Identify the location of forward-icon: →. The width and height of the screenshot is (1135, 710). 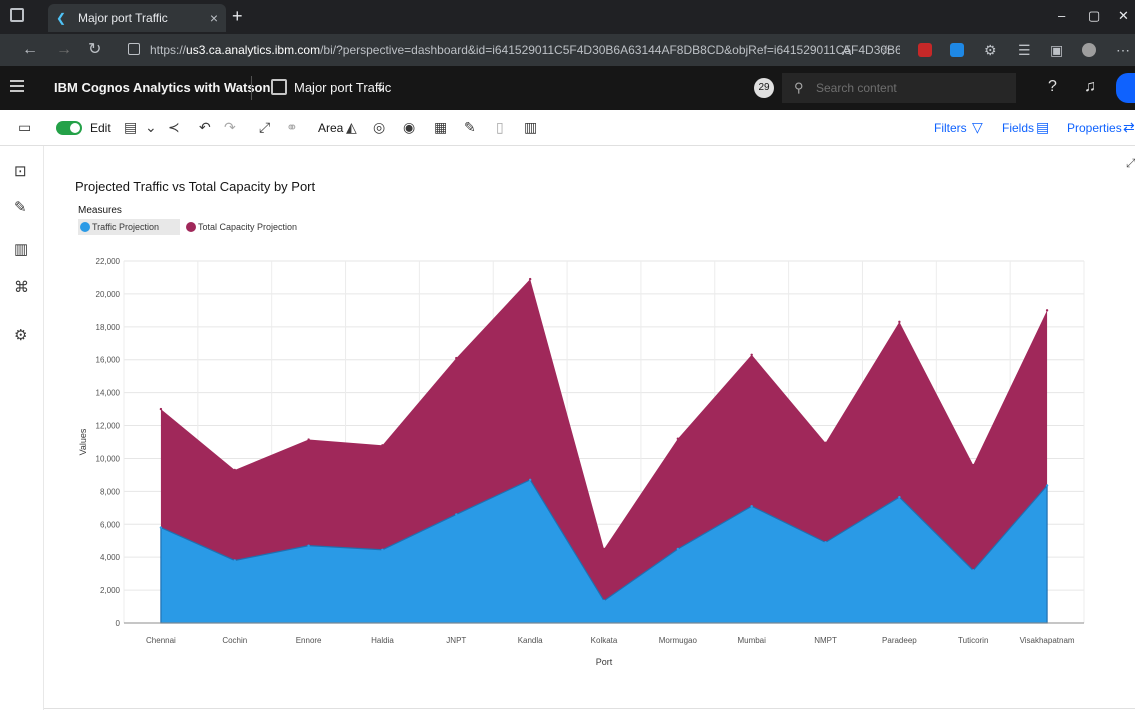
(64, 50).